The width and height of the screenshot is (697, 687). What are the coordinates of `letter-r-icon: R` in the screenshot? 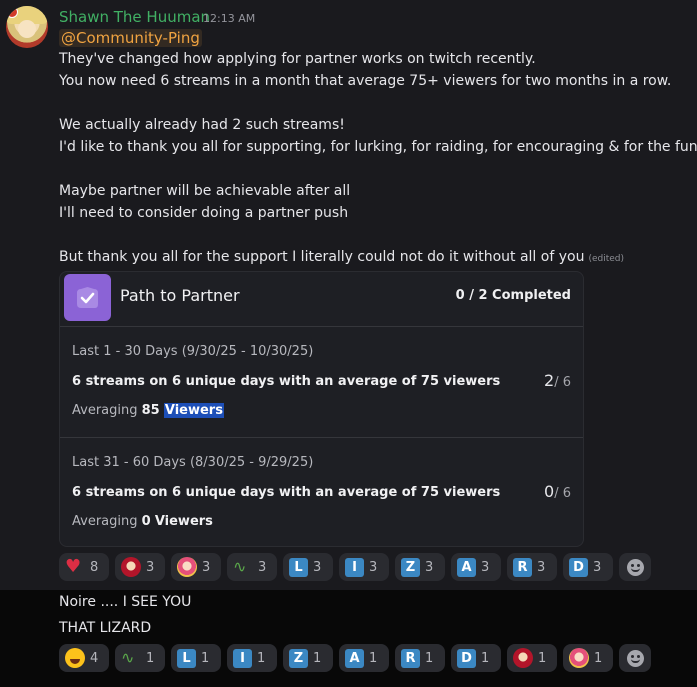 It's located at (410, 658).